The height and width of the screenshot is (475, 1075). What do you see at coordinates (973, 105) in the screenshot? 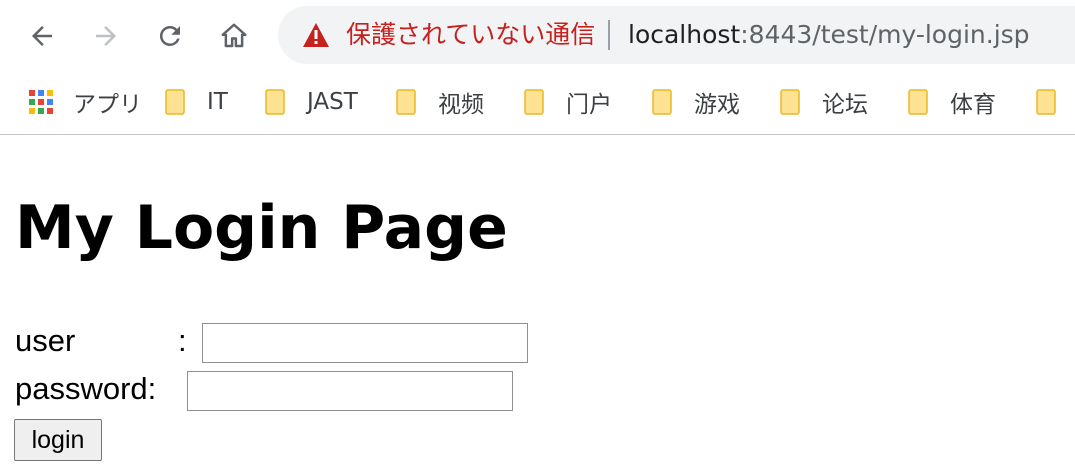
I see `bookmark-label: 体育` at bounding box center [973, 105].